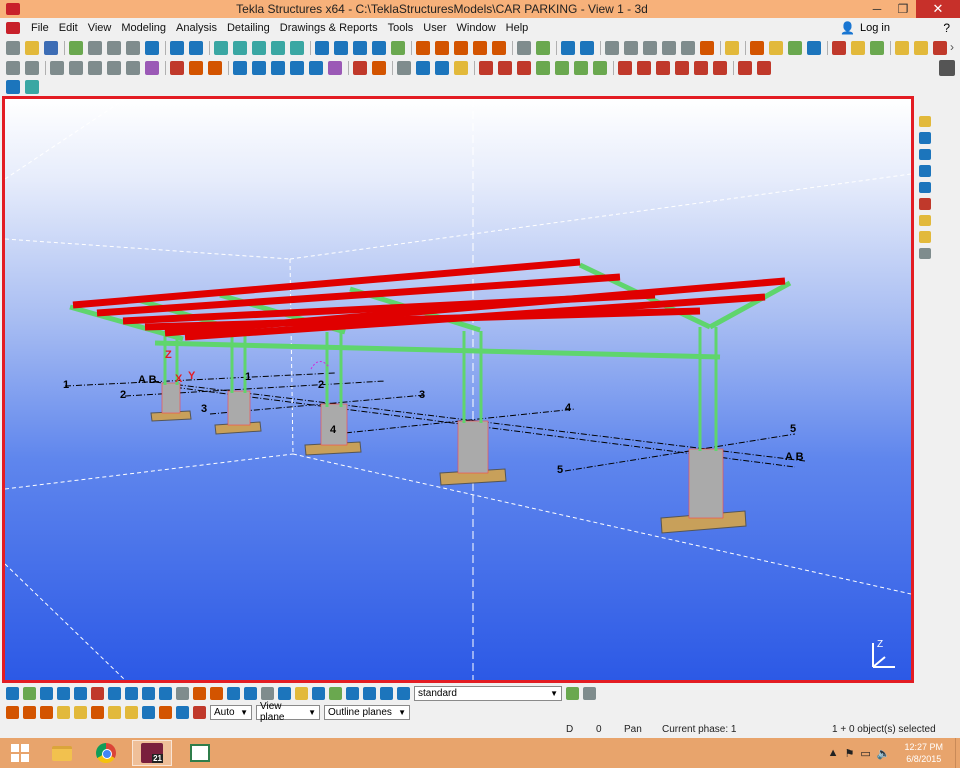 This screenshot has height=768, width=960. What do you see at coordinates (301, 693) in the screenshot?
I see `select-object-in-component-icon` at bounding box center [301, 693].